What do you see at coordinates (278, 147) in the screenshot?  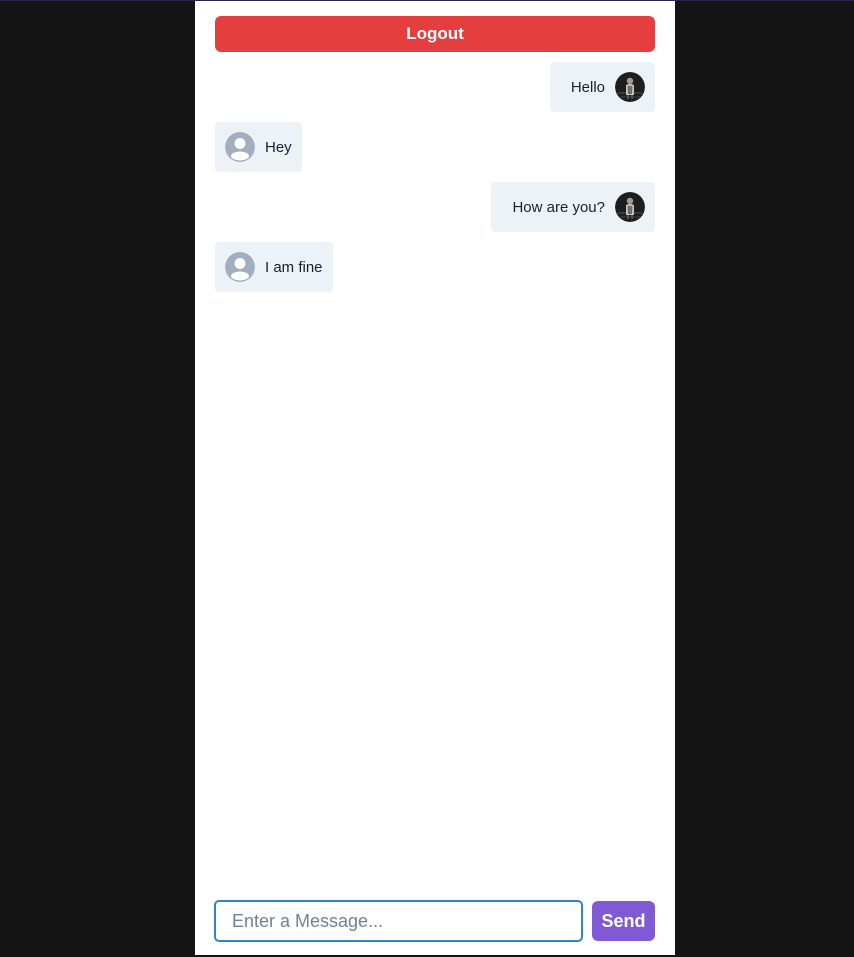 I see `message-text: Hey` at bounding box center [278, 147].